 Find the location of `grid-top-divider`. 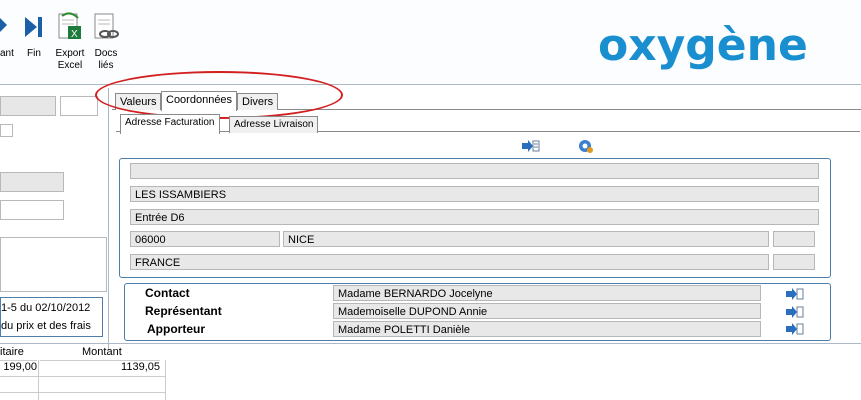

grid-top-divider is located at coordinates (430, 343).